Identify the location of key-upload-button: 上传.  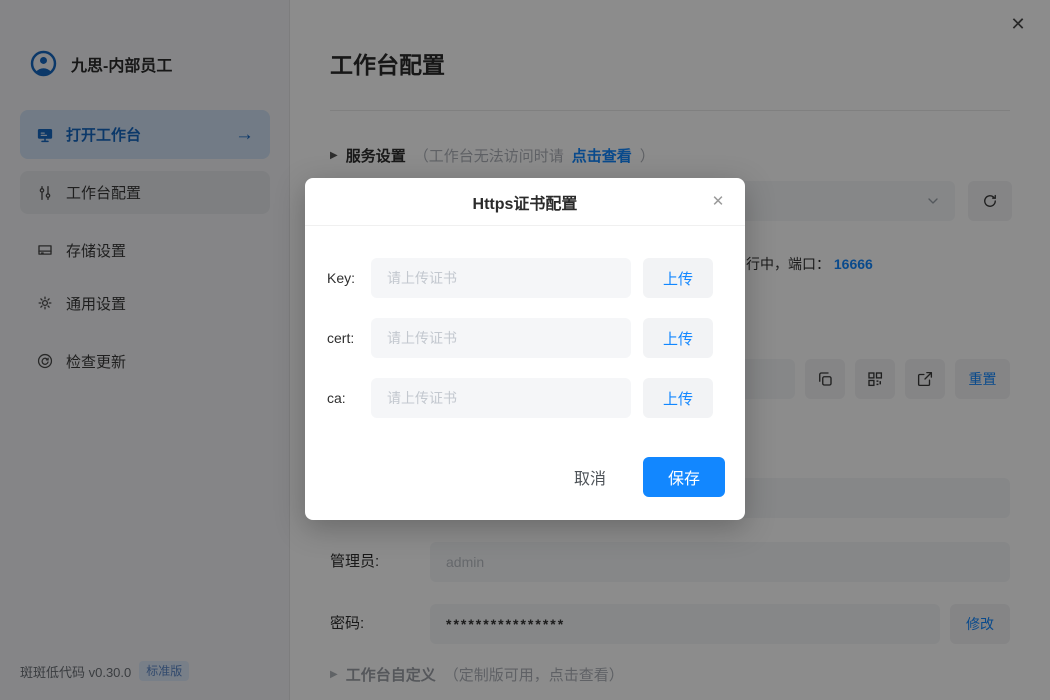
(678, 278).